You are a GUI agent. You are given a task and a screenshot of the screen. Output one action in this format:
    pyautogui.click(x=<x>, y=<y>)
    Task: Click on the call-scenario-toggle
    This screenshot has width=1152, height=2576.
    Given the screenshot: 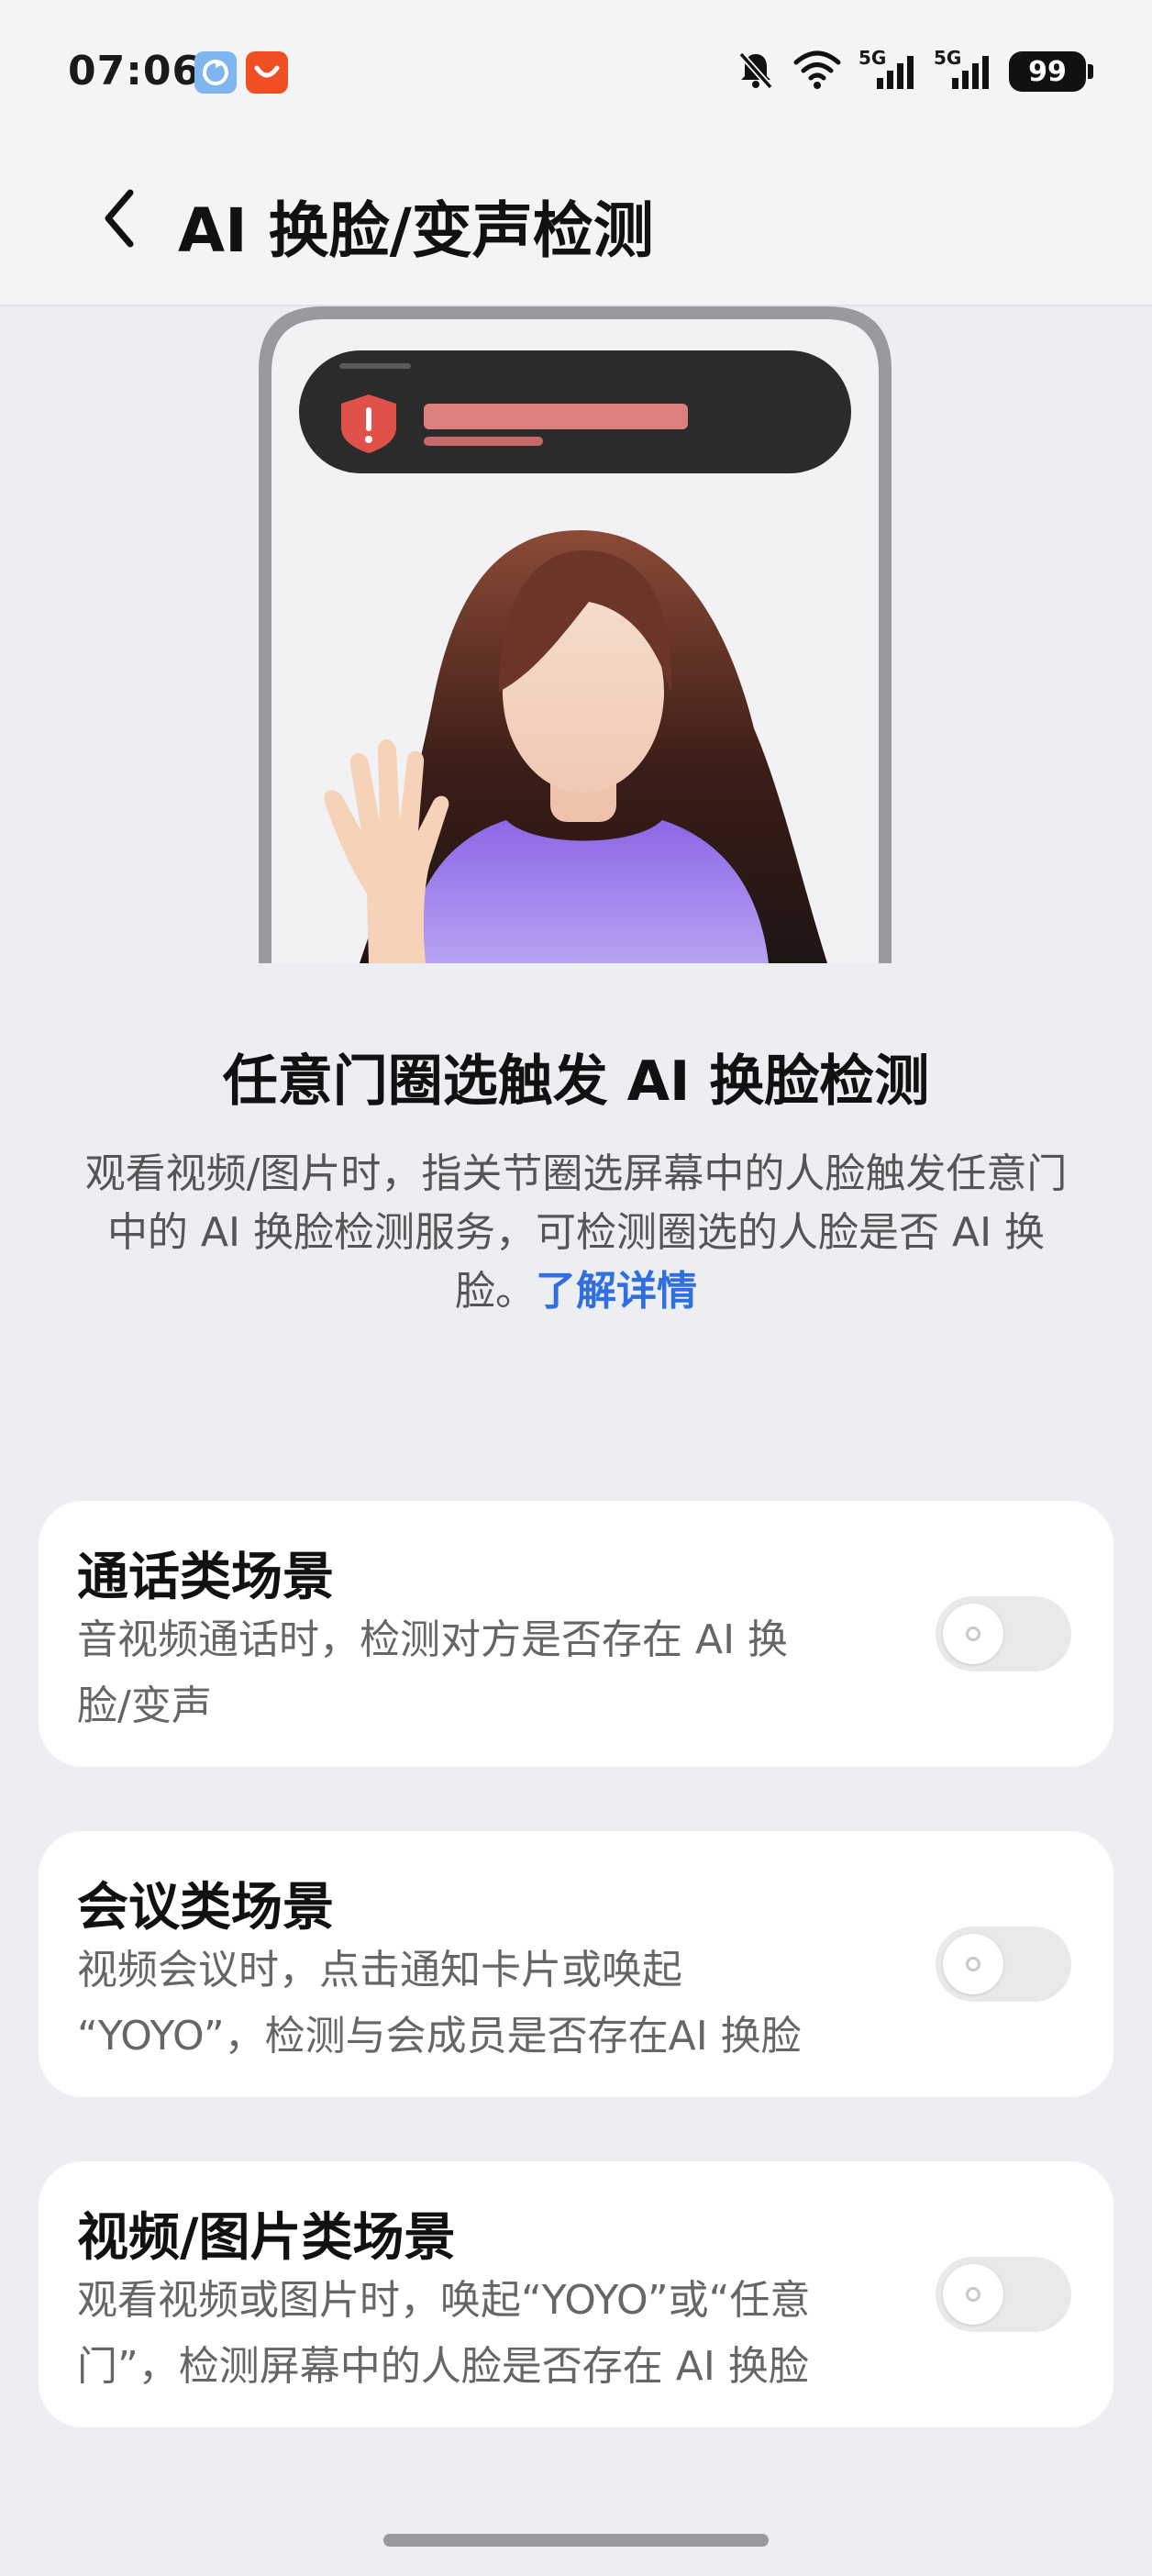 What is the action you would take?
    pyautogui.click(x=1003, y=1633)
    